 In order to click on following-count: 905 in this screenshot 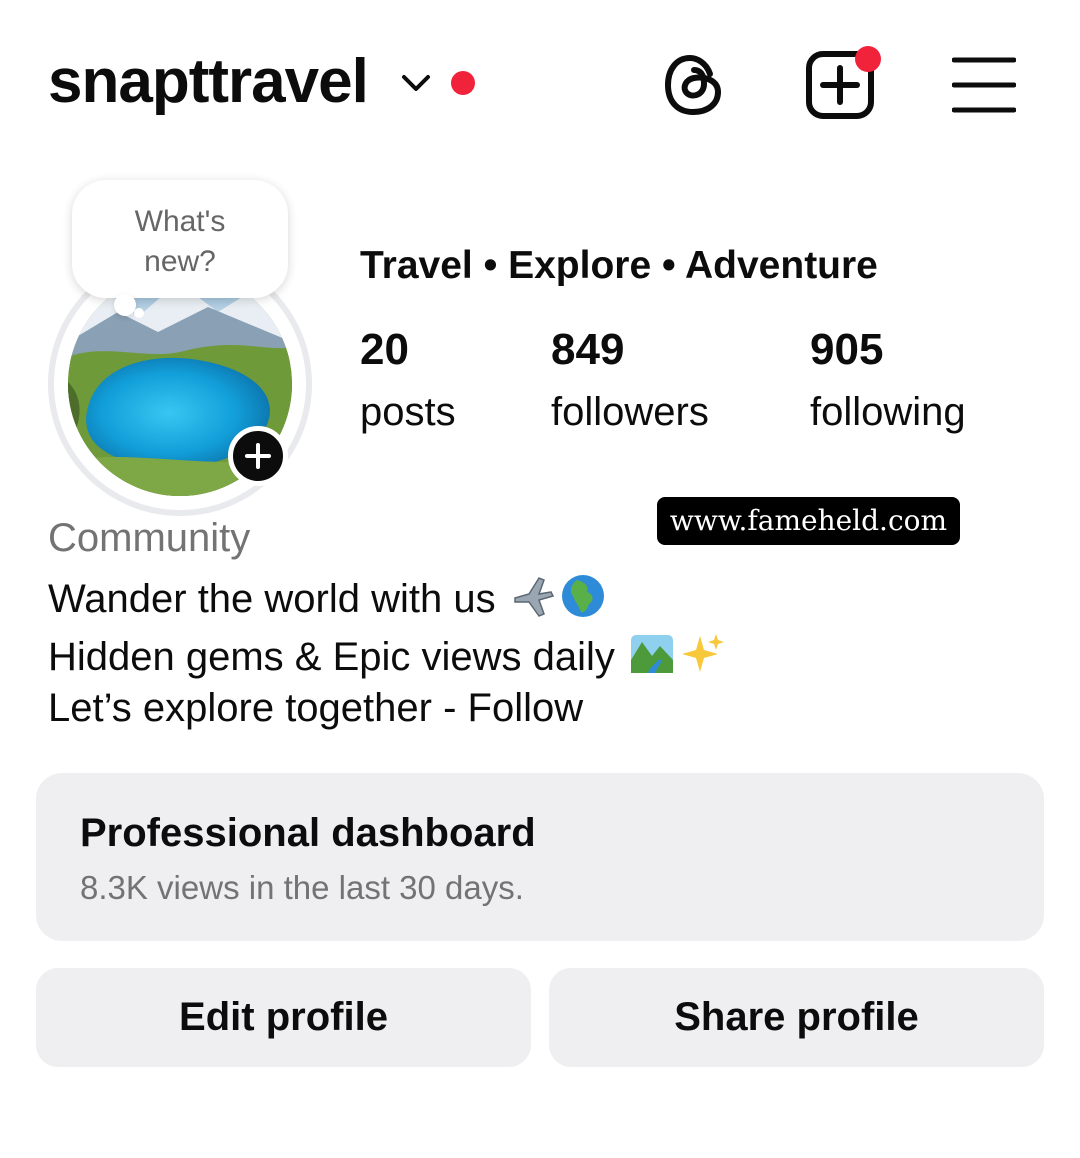, I will do `click(847, 349)`.